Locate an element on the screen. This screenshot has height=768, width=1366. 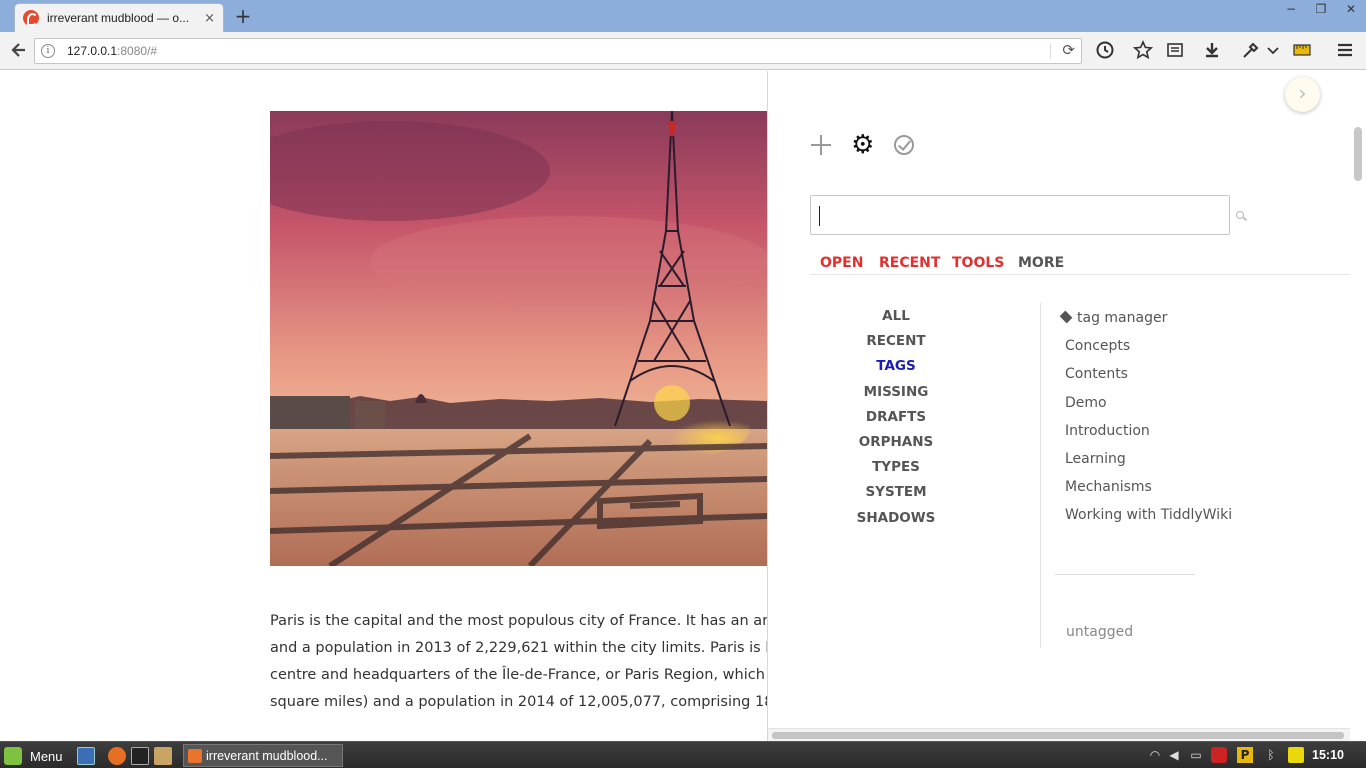
back-arrow-icon is located at coordinates (19, 51).